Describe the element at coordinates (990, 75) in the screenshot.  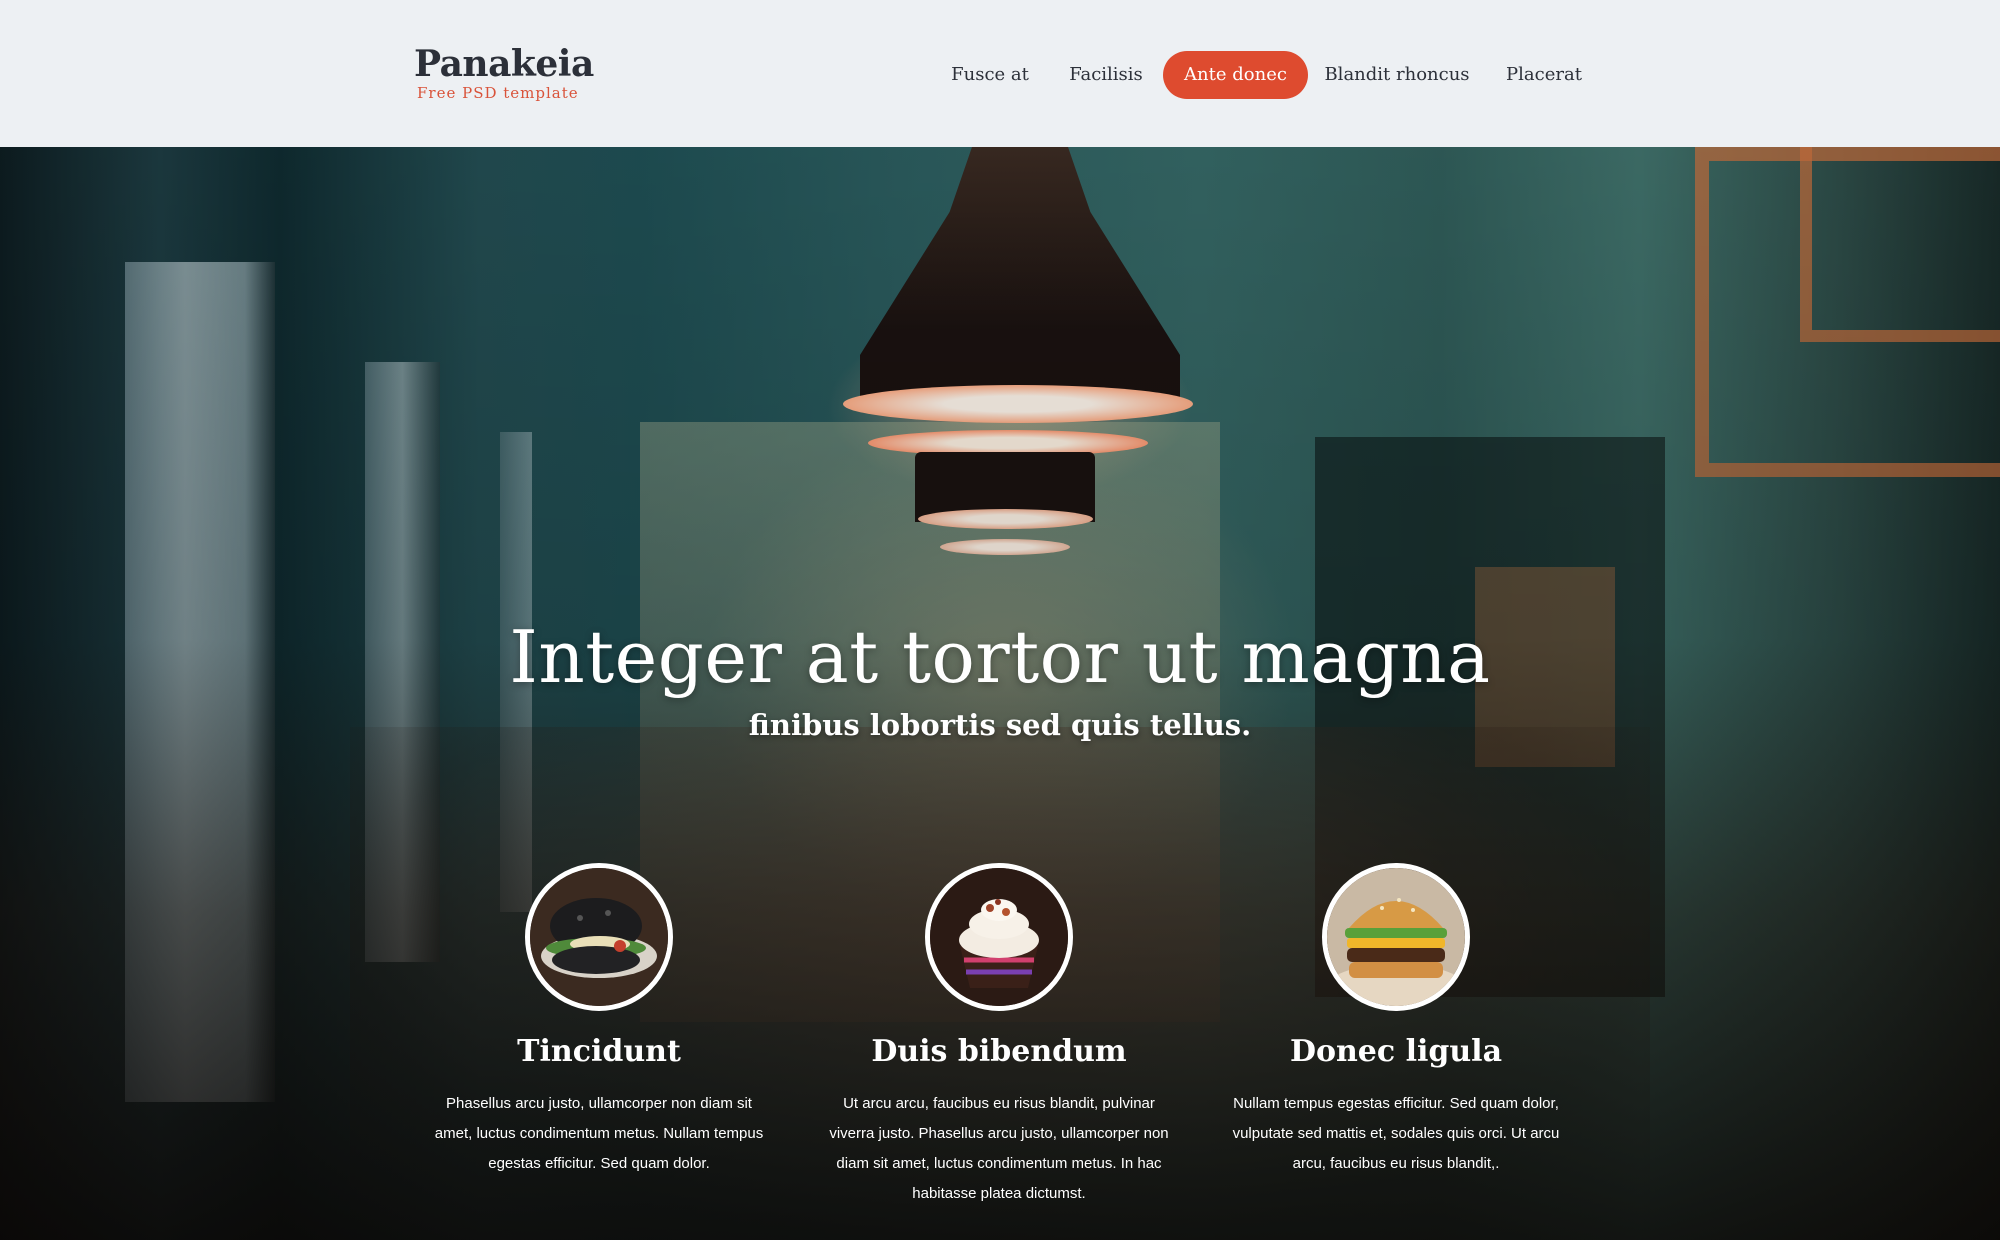
I see `nav-item-fusce-at: Fusce at` at that location.